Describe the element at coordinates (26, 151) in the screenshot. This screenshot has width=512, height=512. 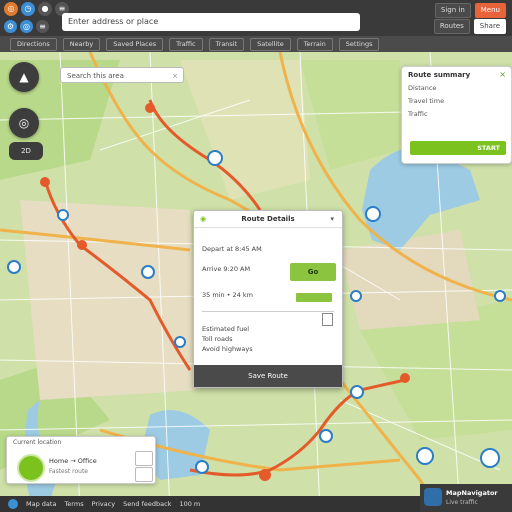
I see `view-toggle-button: 2D` at that location.